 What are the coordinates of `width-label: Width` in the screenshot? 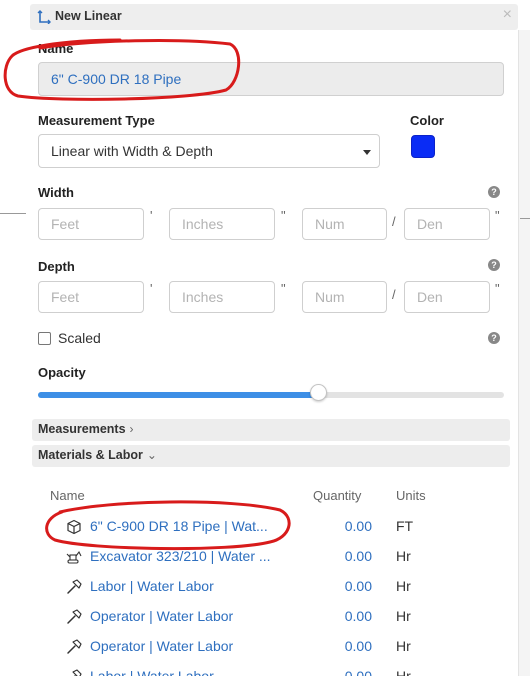 It's located at (56, 192).